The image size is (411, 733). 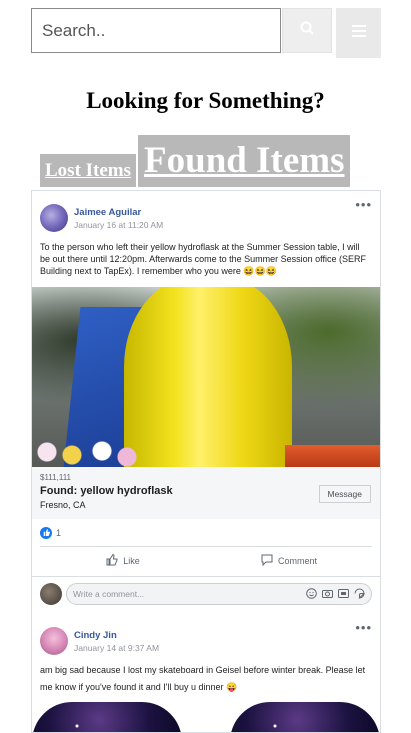 What do you see at coordinates (206, 717) in the screenshot?
I see `post-photo` at bounding box center [206, 717].